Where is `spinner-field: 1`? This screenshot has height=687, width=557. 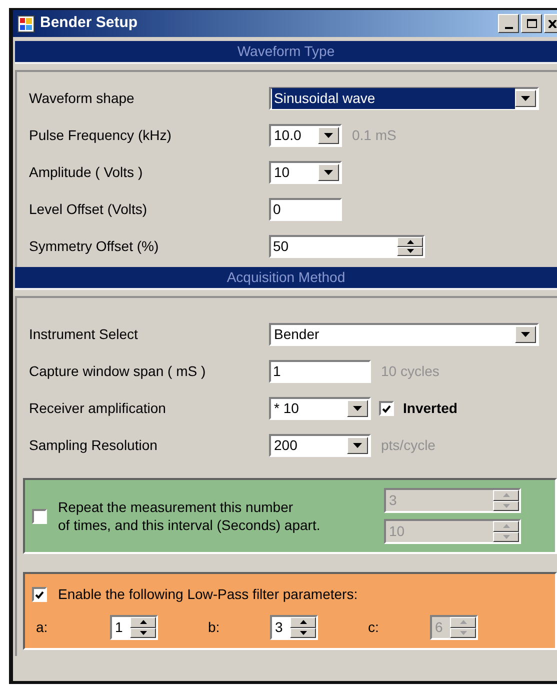
spinner-field: 1 is located at coordinates (134, 627).